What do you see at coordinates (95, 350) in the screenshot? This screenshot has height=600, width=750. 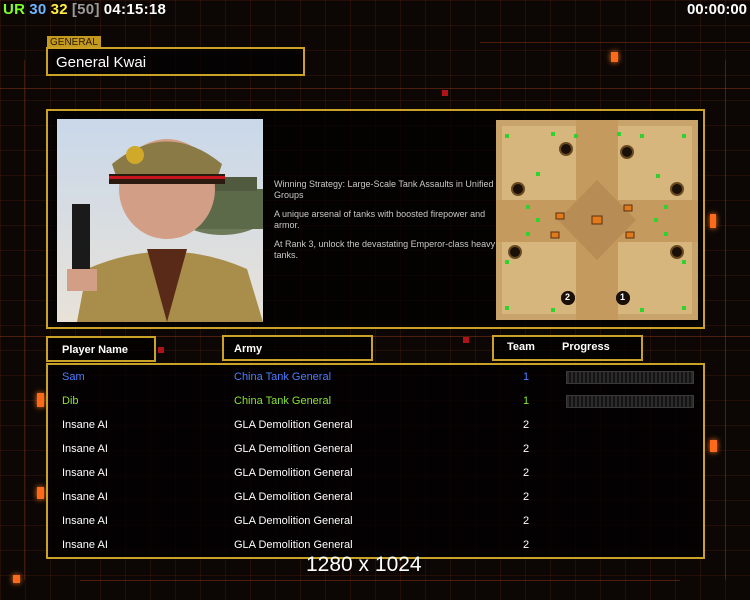 I see `header-label: Player Name` at bounding box center [95, 350].